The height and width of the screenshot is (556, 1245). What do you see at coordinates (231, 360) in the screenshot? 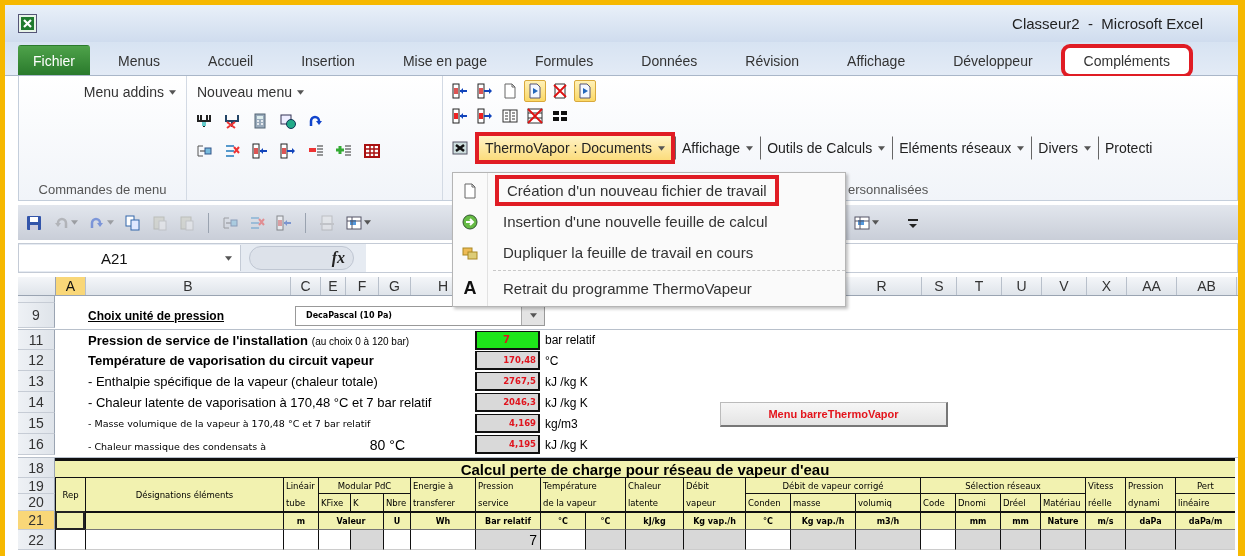
I see `parameter-label: Température de vaporisation du circuit vapeur` at bounding box center [231, 360].